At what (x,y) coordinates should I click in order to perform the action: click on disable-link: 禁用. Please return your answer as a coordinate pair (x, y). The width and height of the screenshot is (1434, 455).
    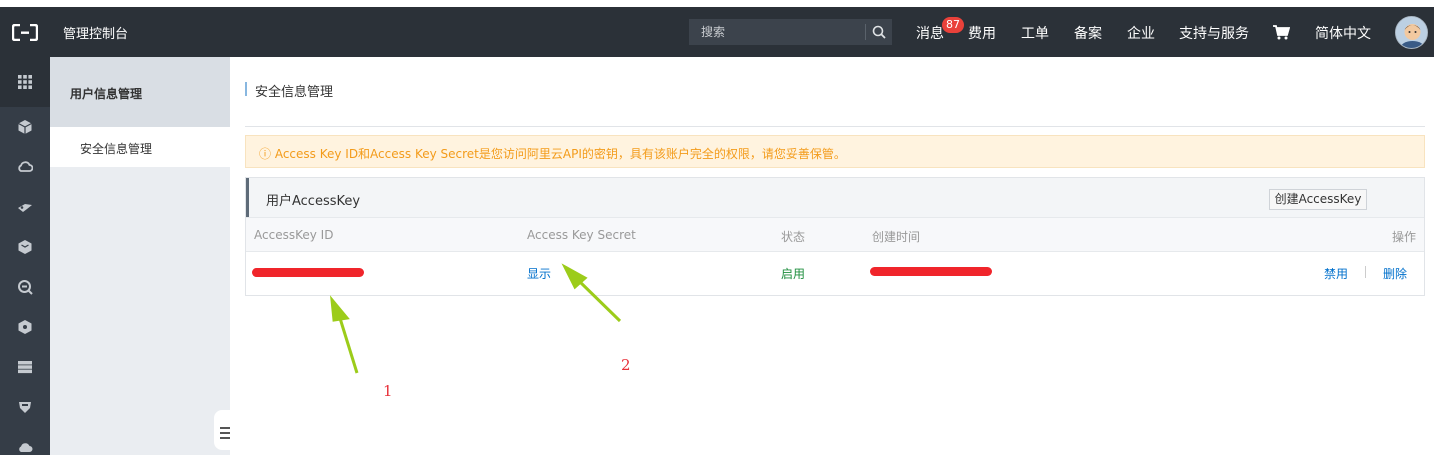
    Looking at the image, I should click on (1336, 273).